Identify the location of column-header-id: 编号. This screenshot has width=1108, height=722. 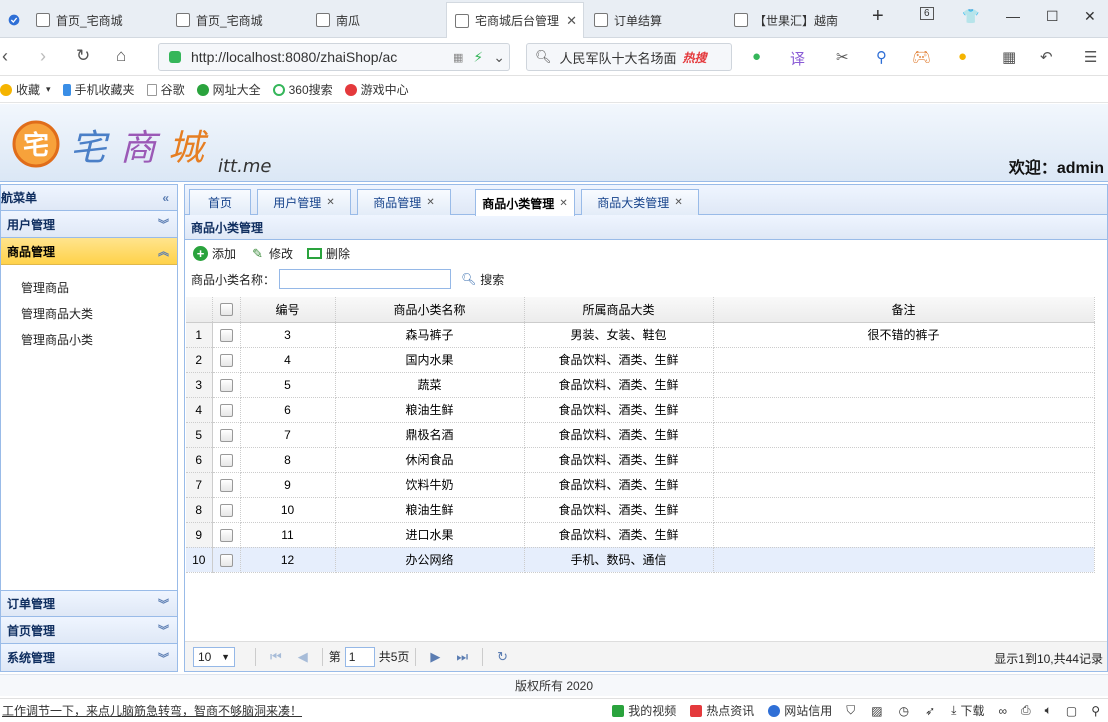
(288, 310).